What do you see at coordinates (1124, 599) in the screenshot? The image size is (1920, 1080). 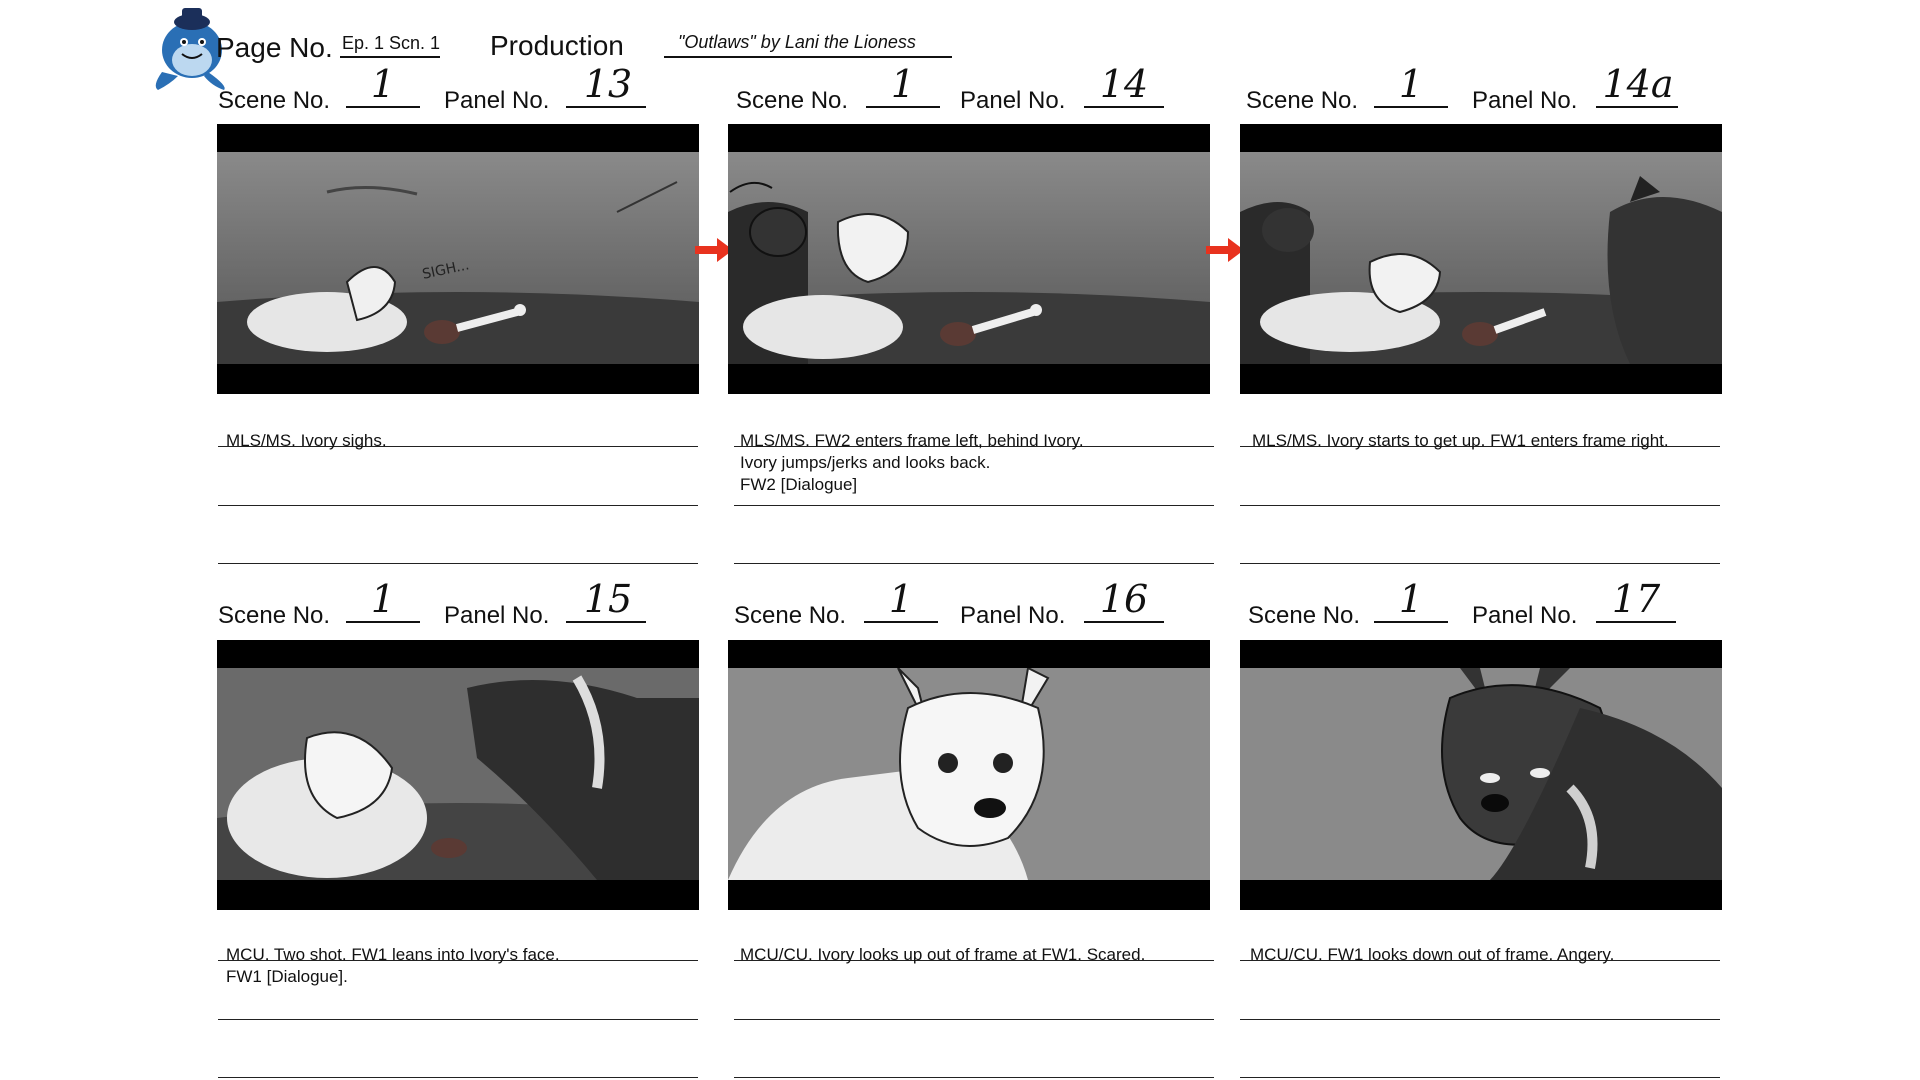 I see `panel-number: 16` at bounding box center [1124, 599].